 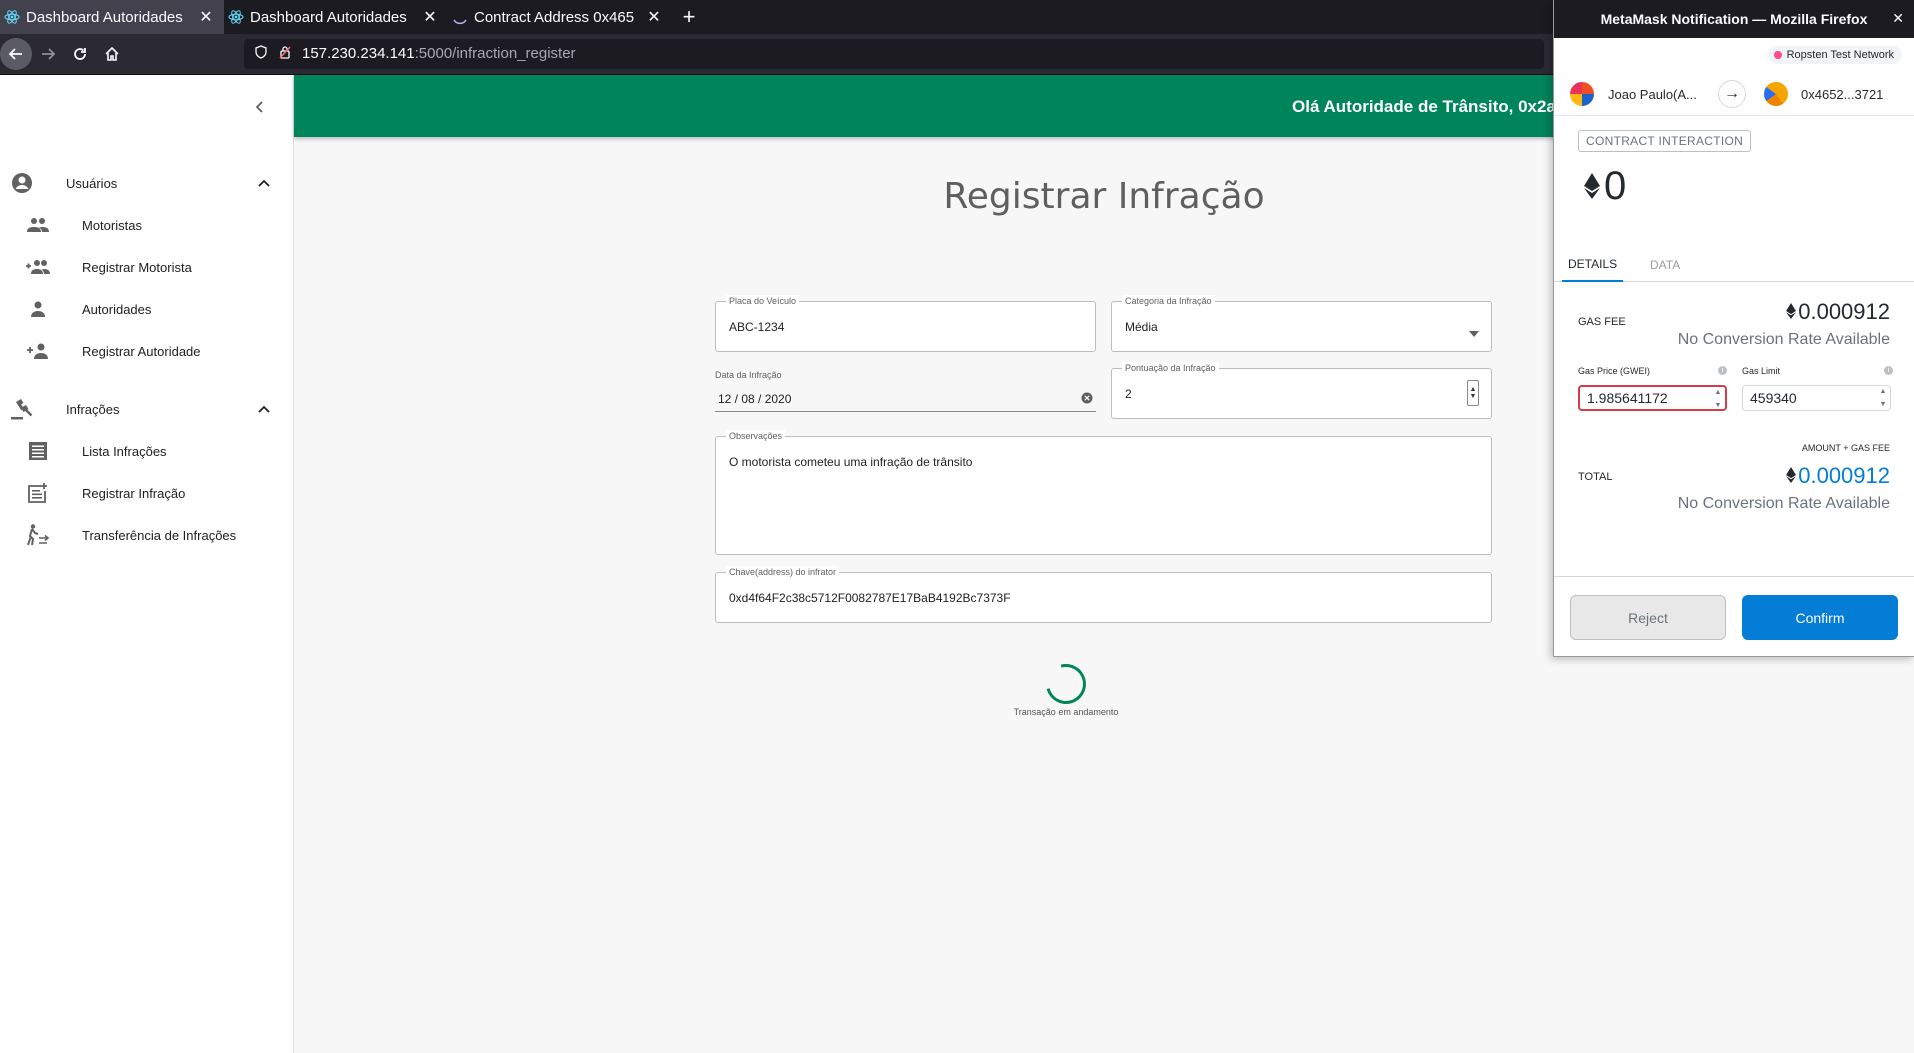 I want to click on points-label: Pontuação da Infração, so click(x=1170, y=368).